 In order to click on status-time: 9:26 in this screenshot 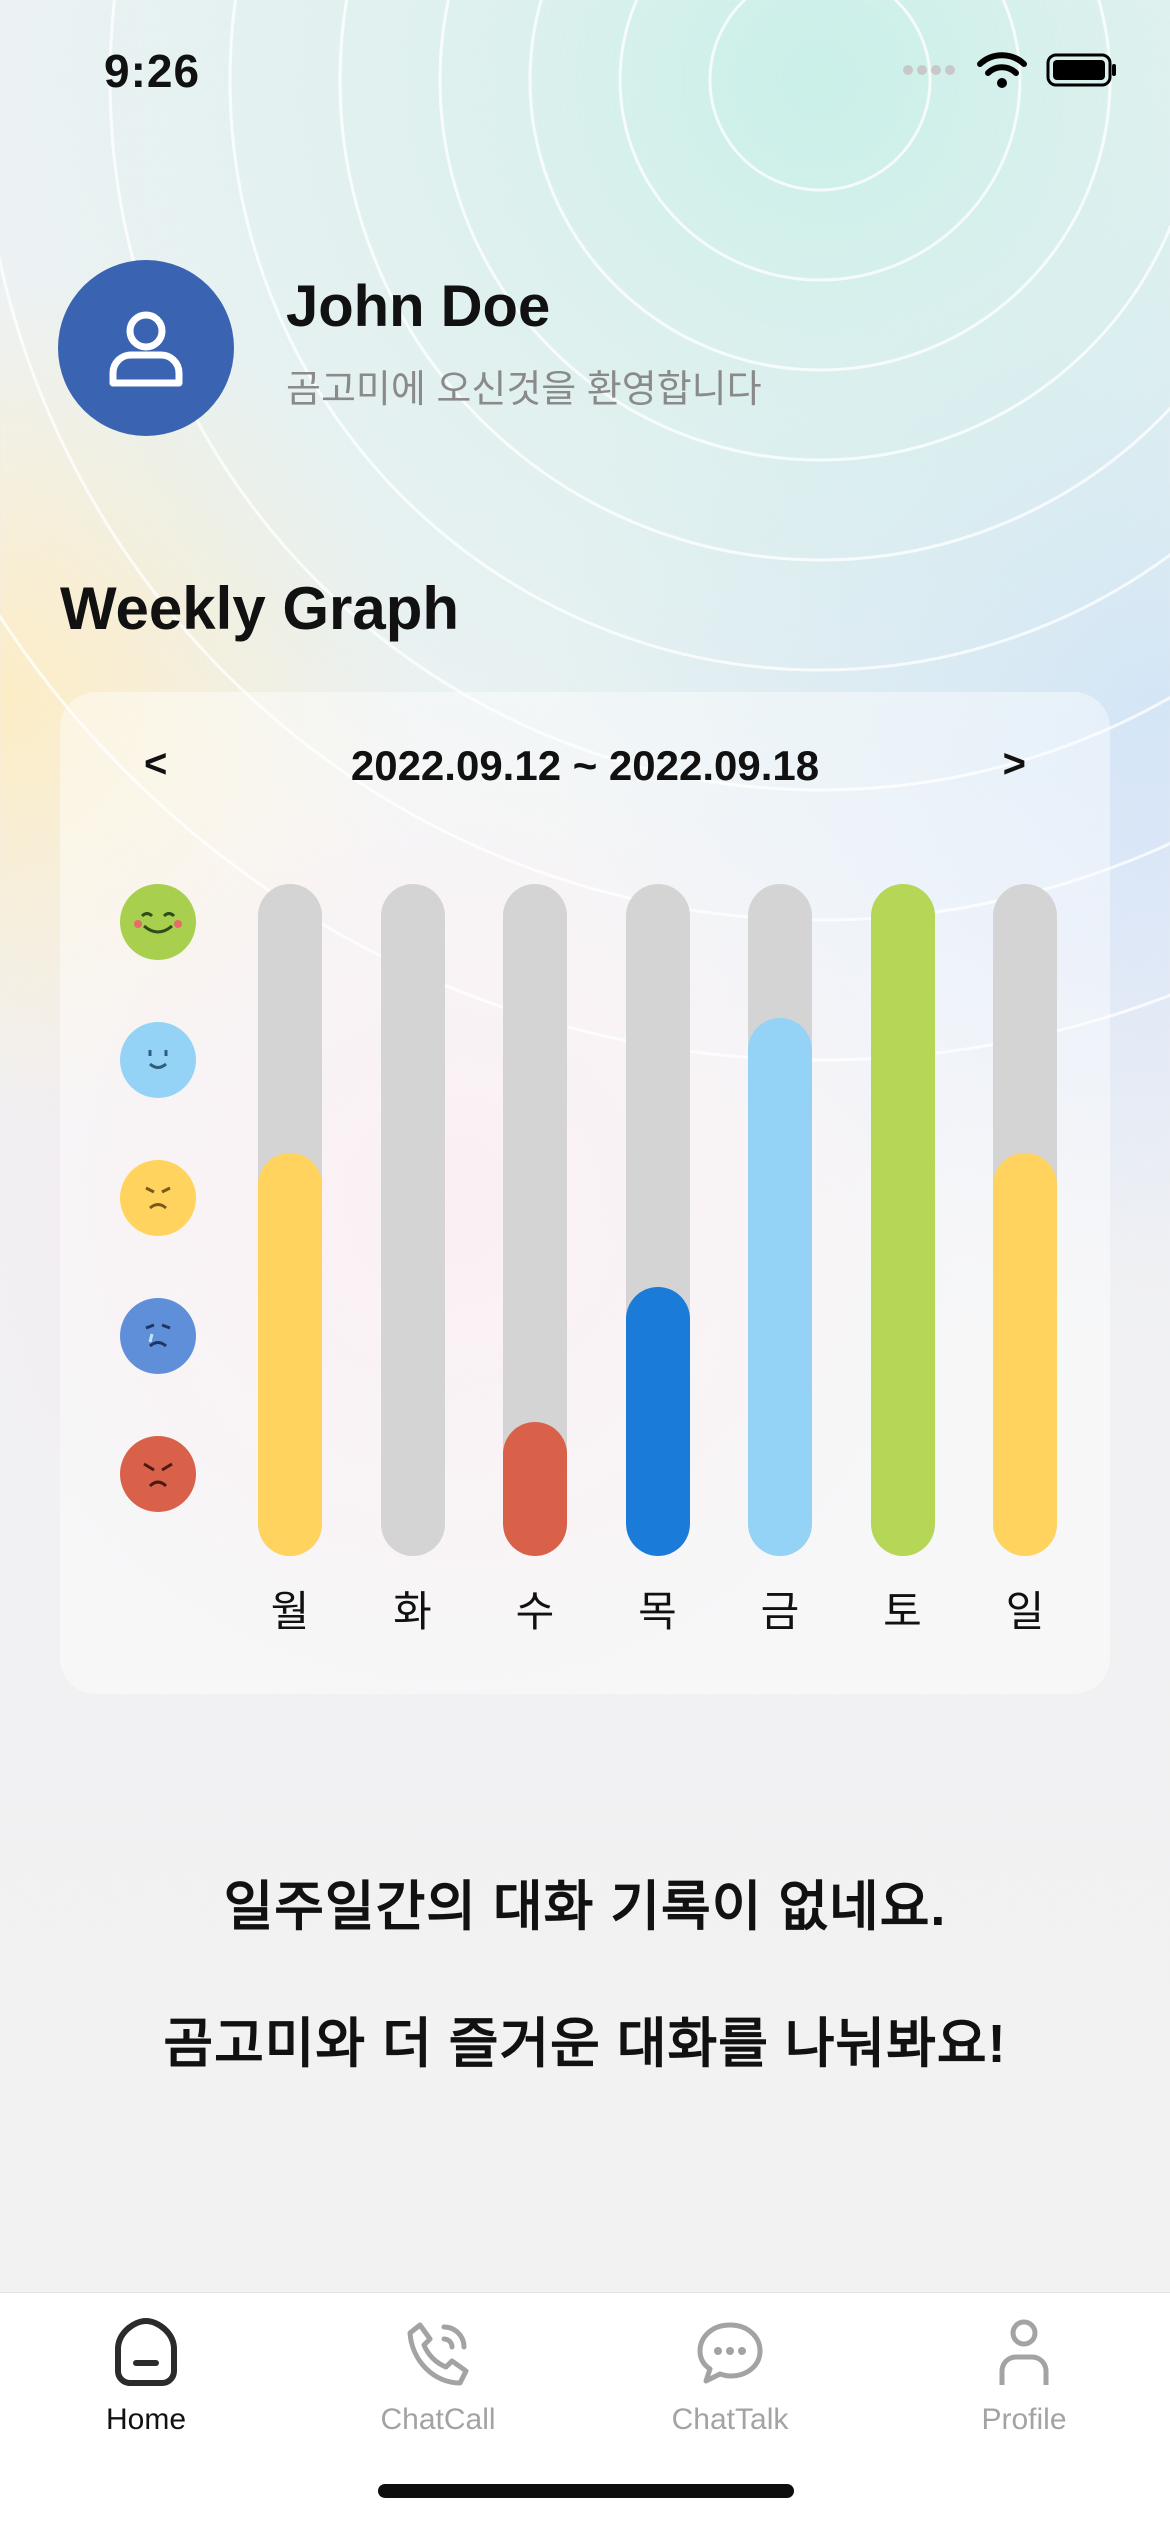, I will do `click(152, 71)`.